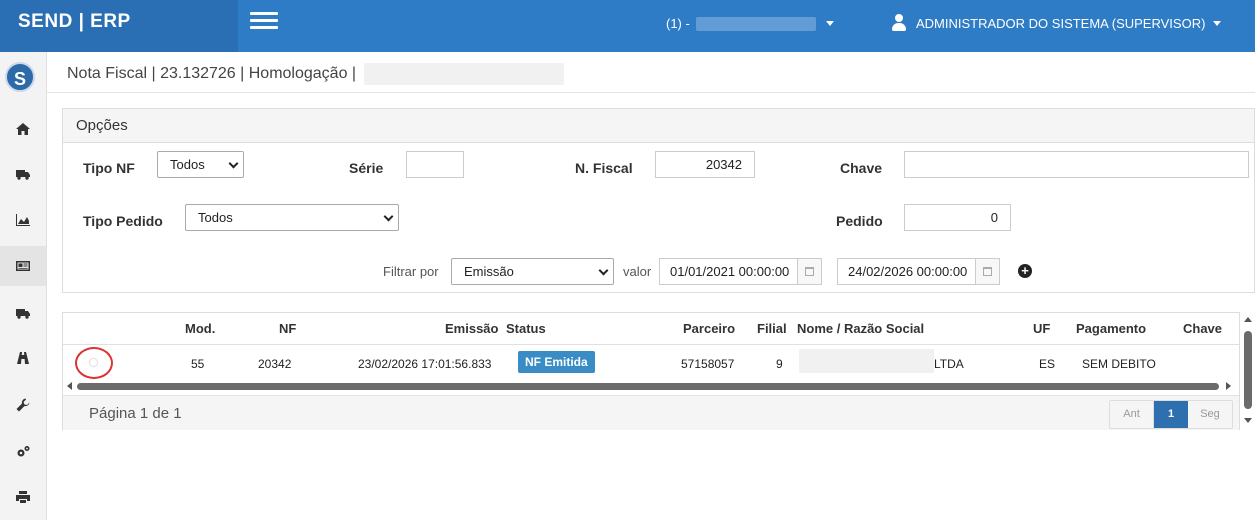 This screenshot has width=1255, height=520. Describe the element at coordinates (957, 217) in the screenshot. I see `pedido-input: 0` at that location.